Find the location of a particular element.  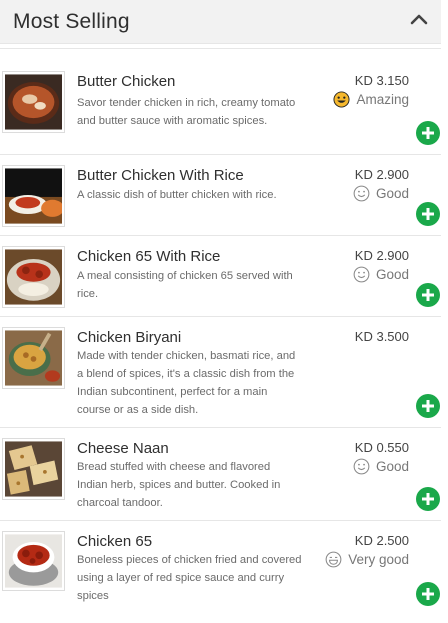

product-rating: Amazing is located at coordinates (371, 99).